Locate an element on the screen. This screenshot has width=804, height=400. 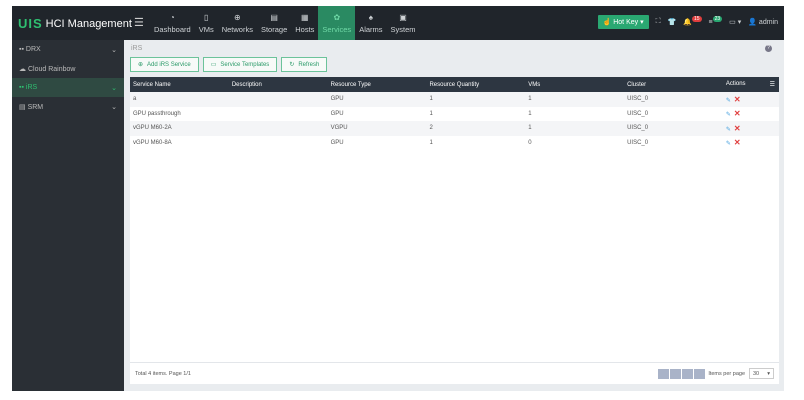
column-header: Actions ☰ is located at coordinates (750, 84).